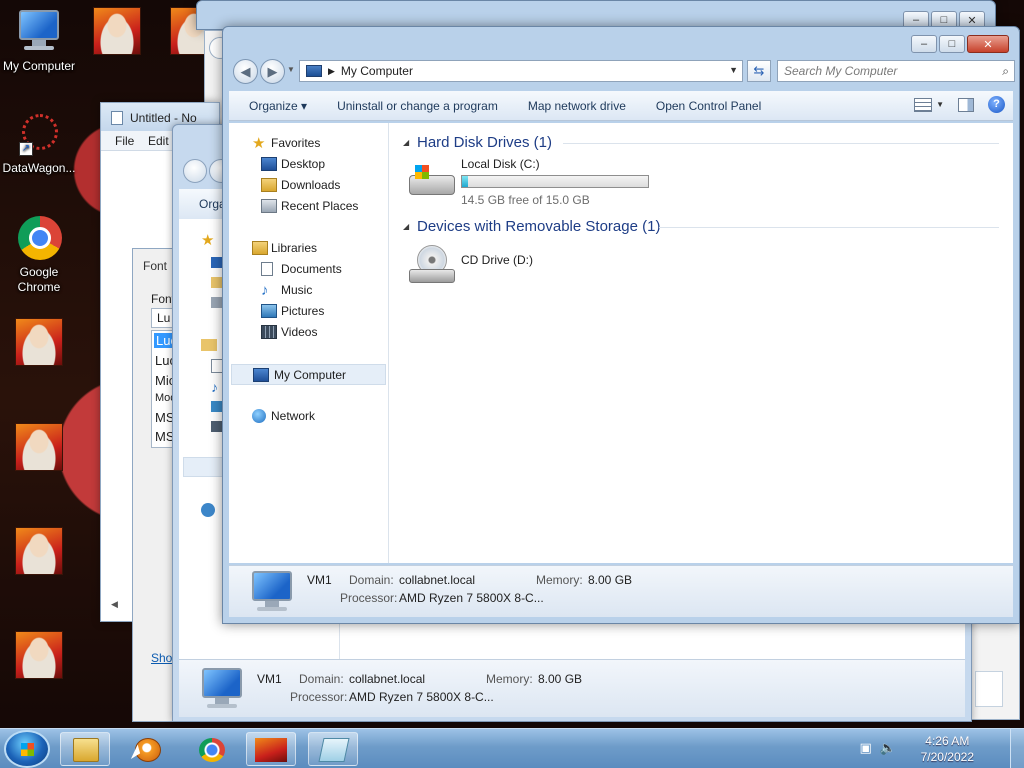 This screenshot has width=1024, height=768. I want to click on breadcrumb-arrow-icon: ▶, so click(331, 71).